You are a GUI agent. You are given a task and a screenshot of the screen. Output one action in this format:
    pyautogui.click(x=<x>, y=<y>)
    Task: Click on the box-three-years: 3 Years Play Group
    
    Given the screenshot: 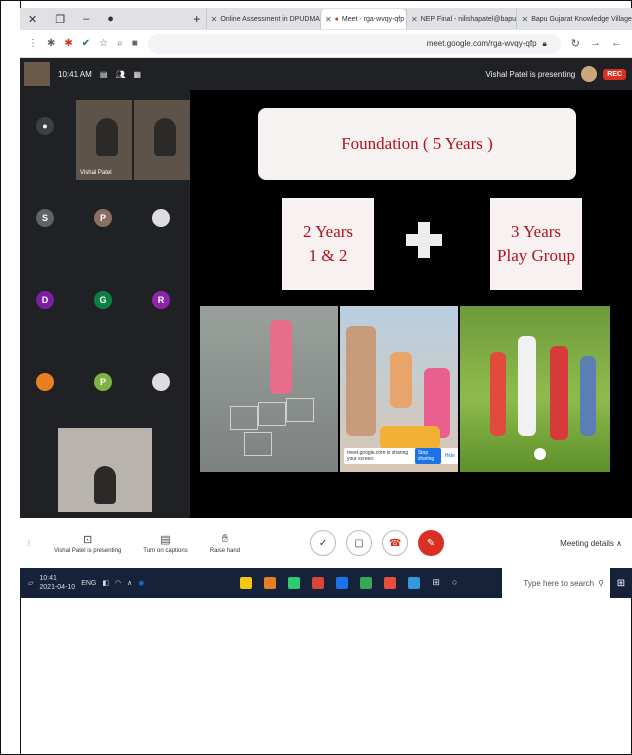 What is the action you would take?
    pyautogui.click(x=536, y=244)
    